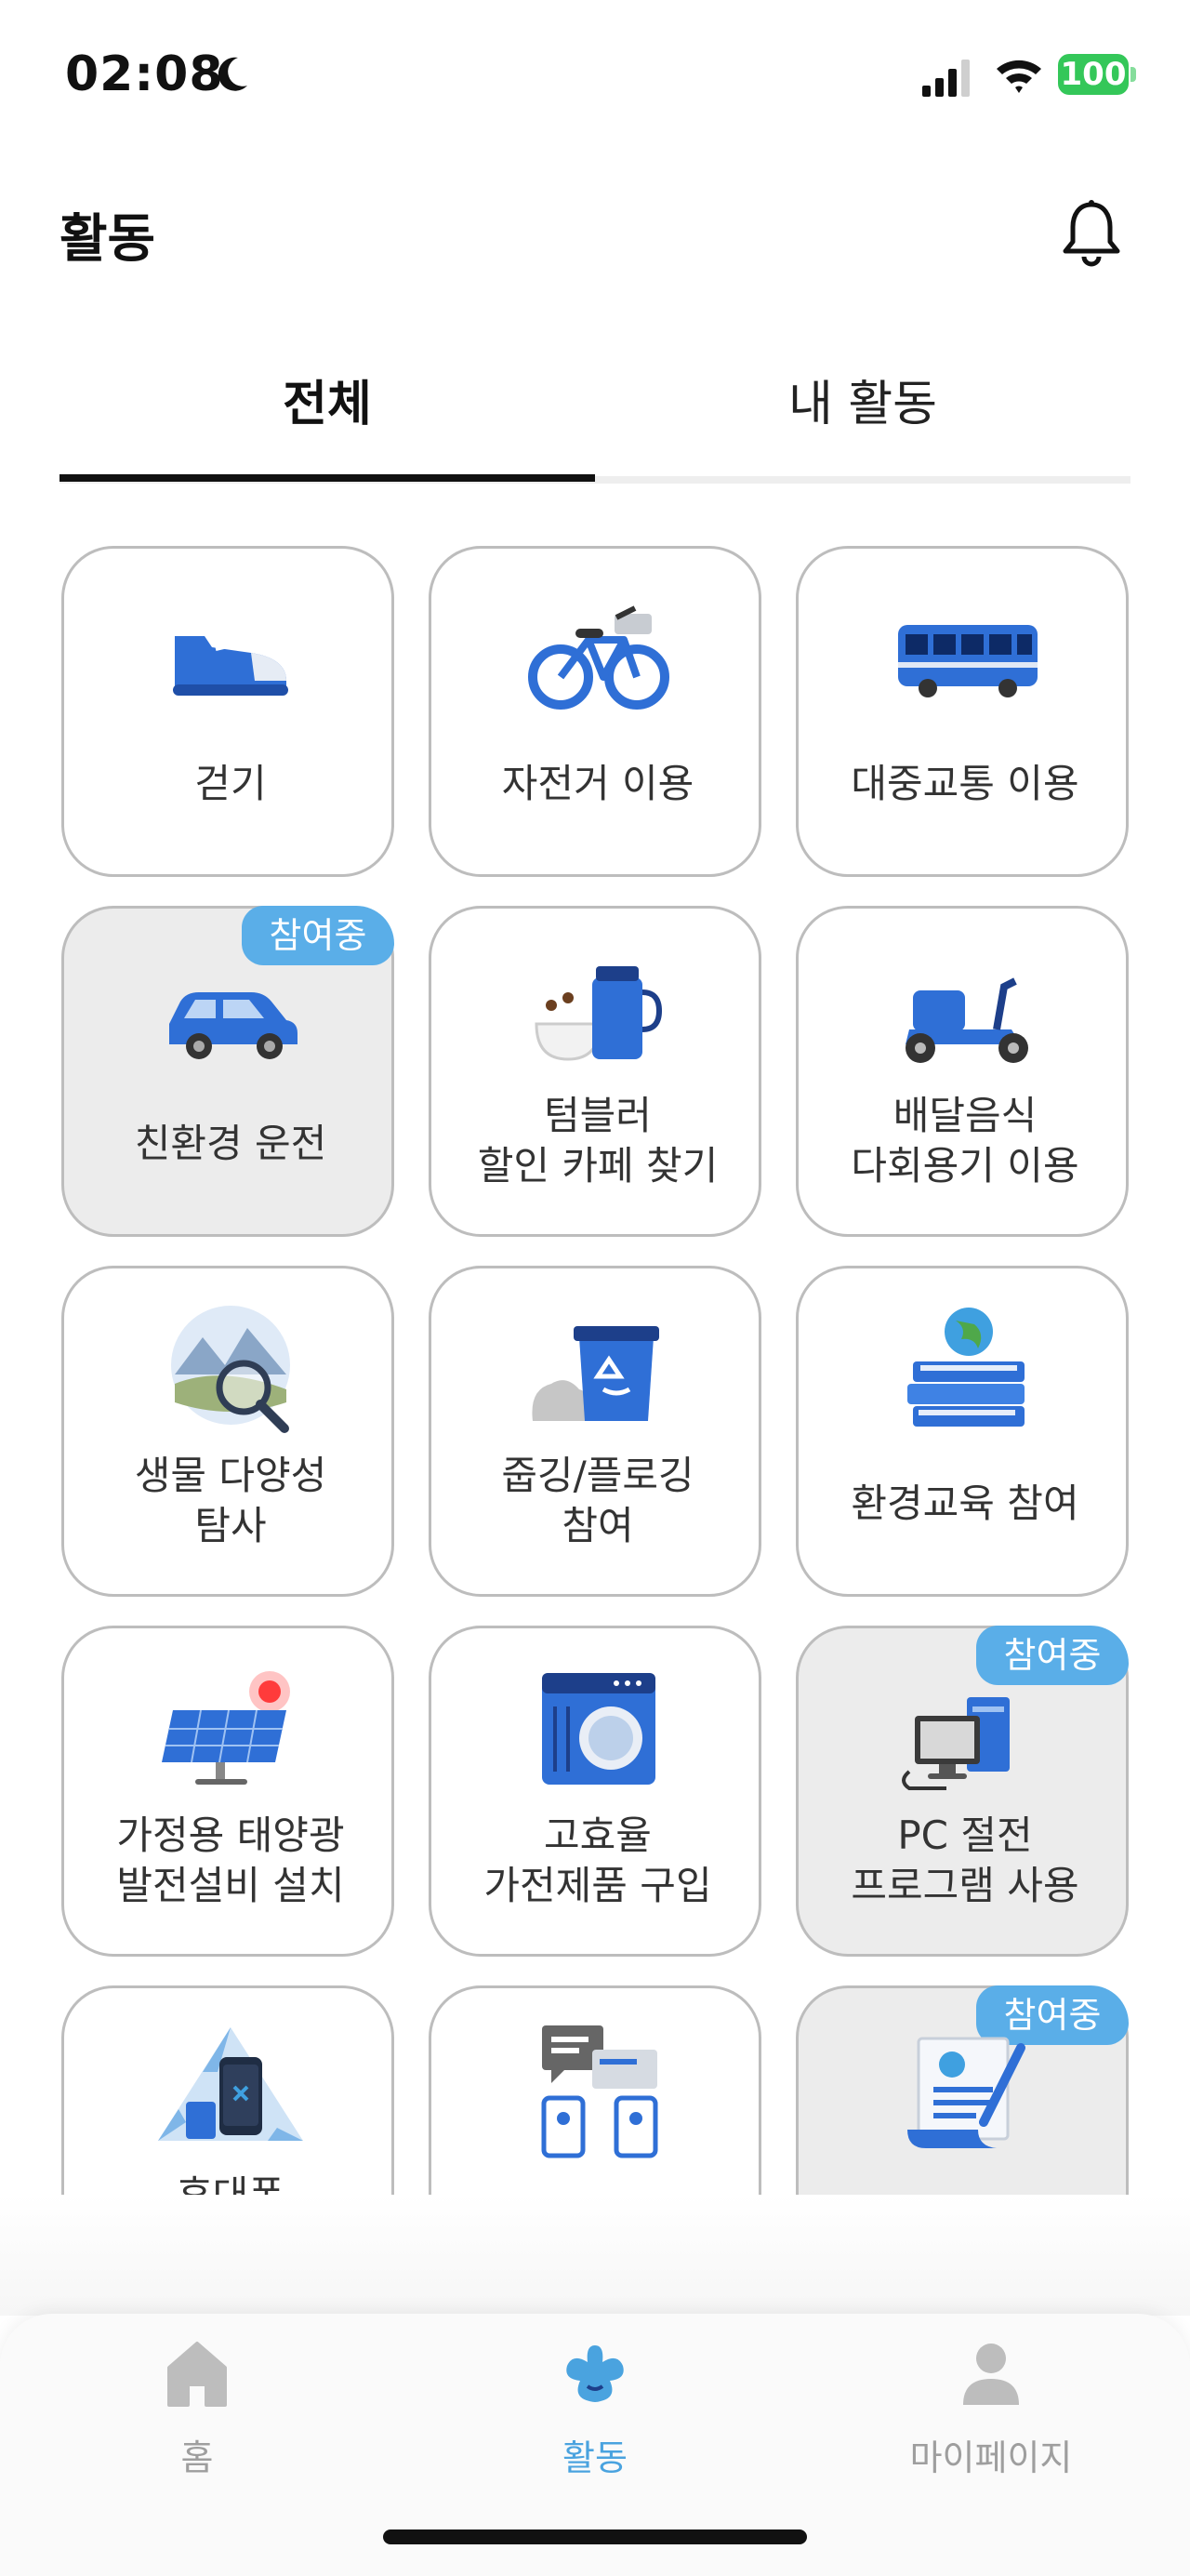  What do you see at coordinates (965, 1835) in the screenshot?
I see `activity-label-line1: PC 절전` at bounding box center [965, 1835].